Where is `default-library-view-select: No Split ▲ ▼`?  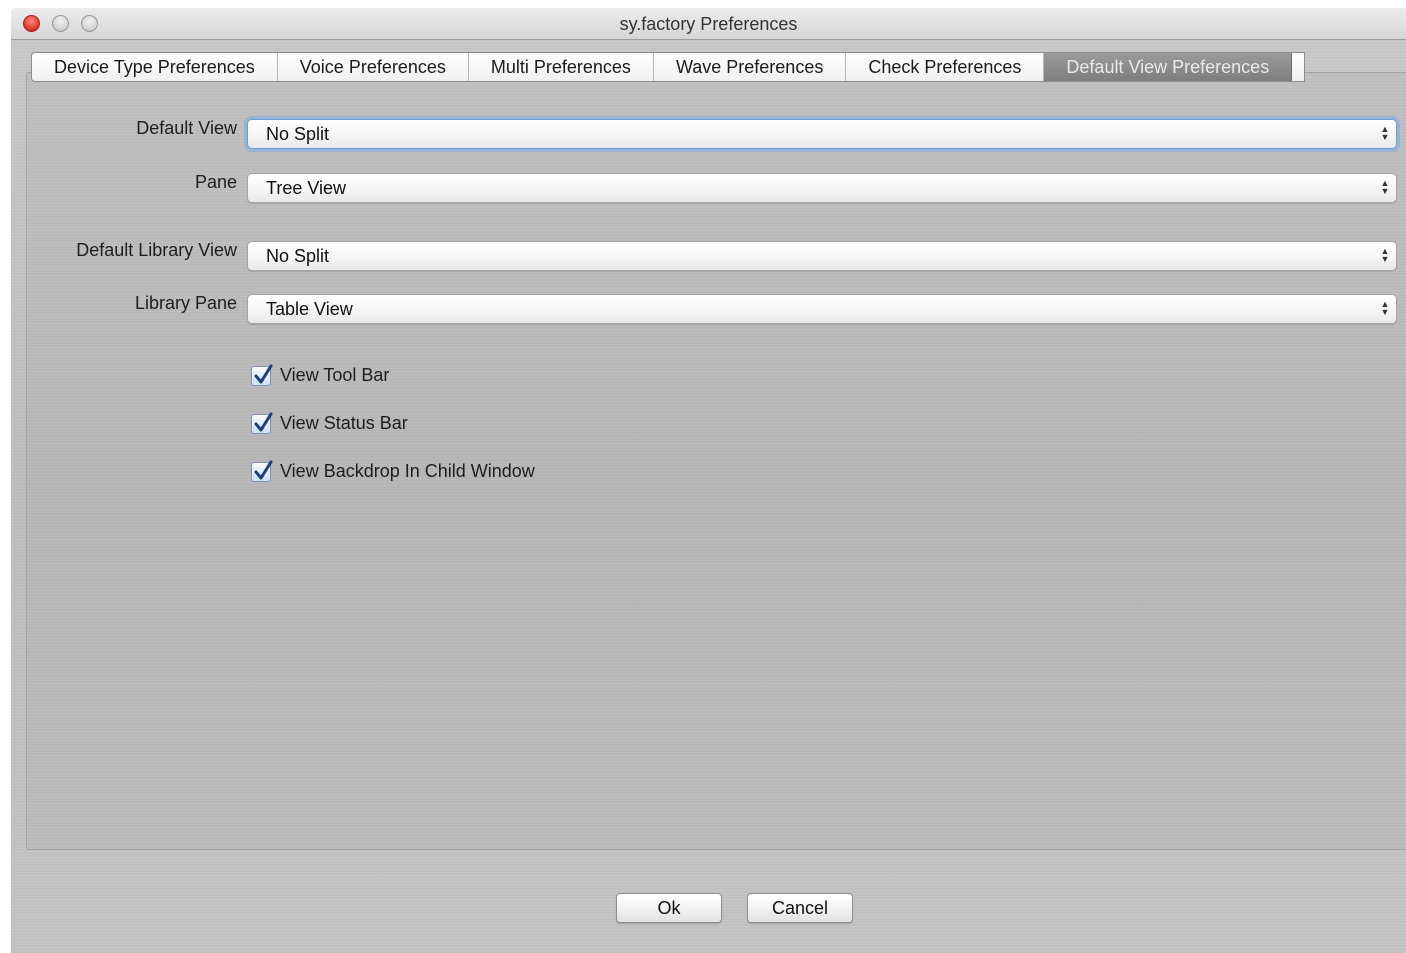
default-library-view-select: No Split ▲ ▼ is located at coordinates (822, 256).